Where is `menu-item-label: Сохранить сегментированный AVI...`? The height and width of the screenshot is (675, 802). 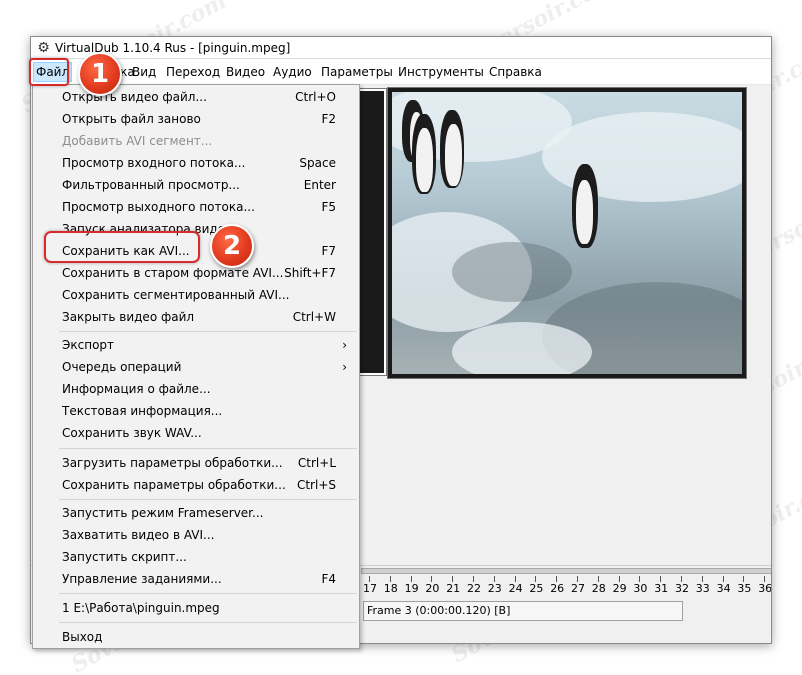 menu-item-label: Сохранить сегментированный AVI... is located at coordinates (176, 295).